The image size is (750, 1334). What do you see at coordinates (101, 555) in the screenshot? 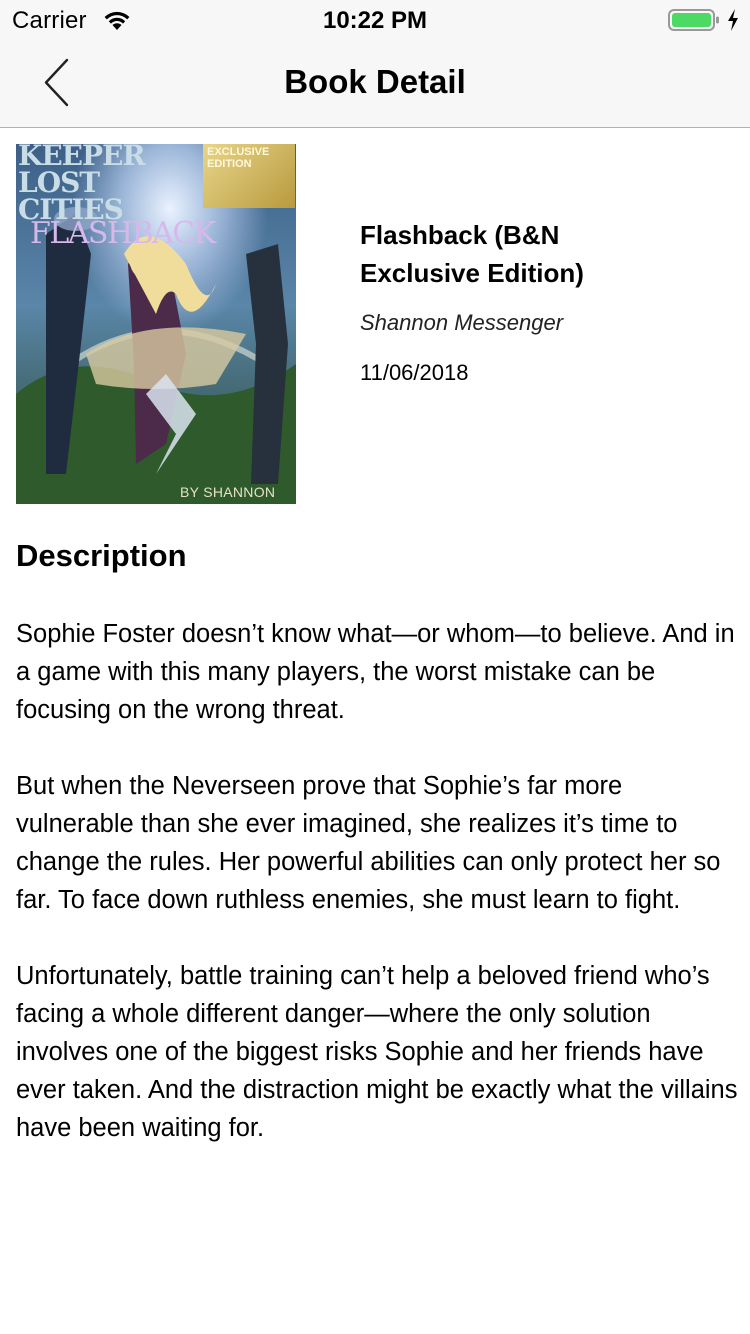
I see `description-heading: Description` at bounding box center [101, 555].